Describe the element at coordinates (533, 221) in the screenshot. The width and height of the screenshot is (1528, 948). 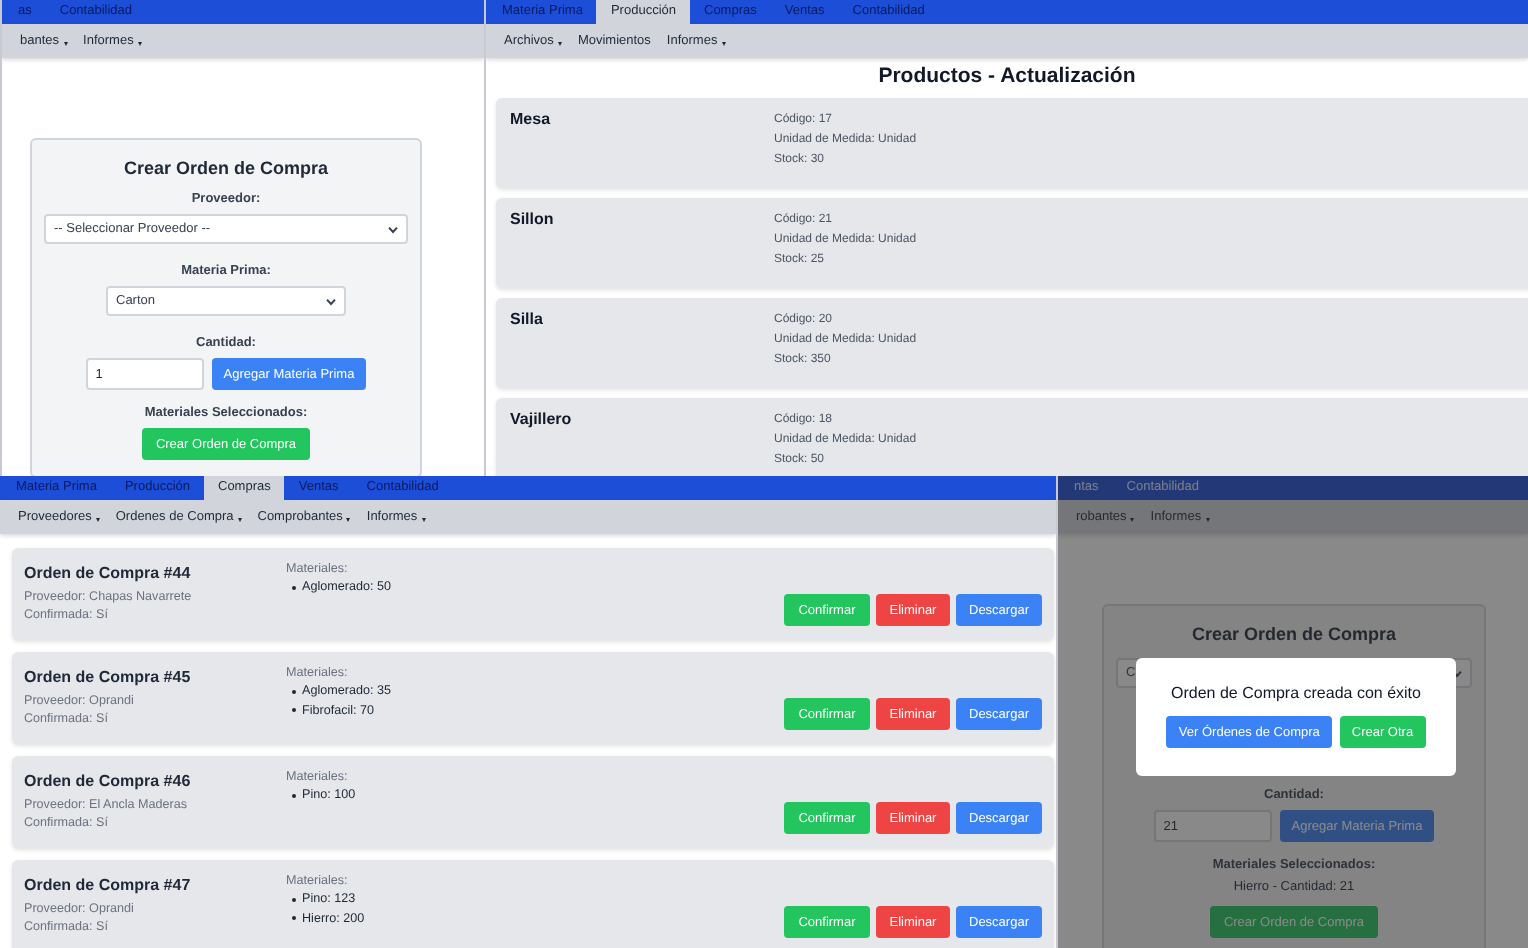
I see `product-name: Sillon` at that location.